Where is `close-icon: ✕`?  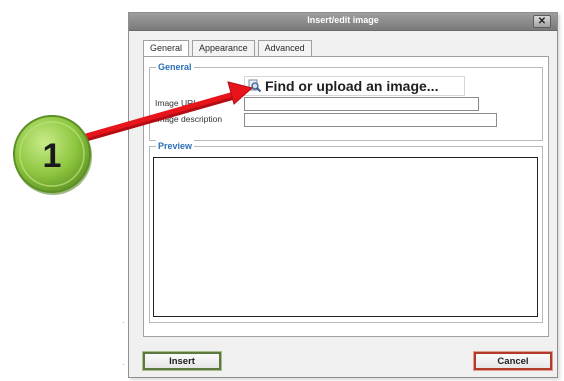 close-icon: ✕ is located at coordinates (542, 21).